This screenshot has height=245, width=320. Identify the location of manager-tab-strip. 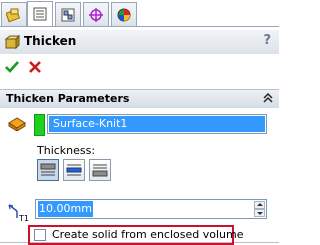
(139, 13).